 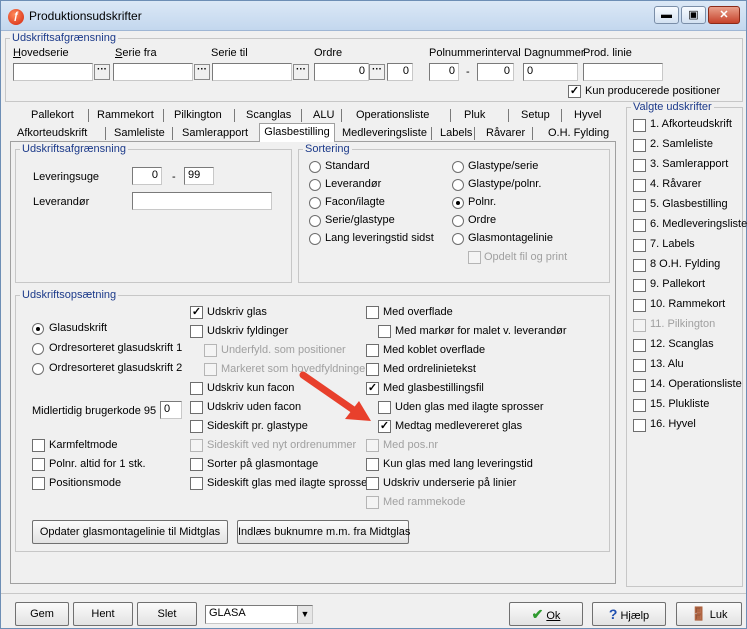 I want to click on udskriv-uden-facon-checkbox, so click(x=196, y=407).